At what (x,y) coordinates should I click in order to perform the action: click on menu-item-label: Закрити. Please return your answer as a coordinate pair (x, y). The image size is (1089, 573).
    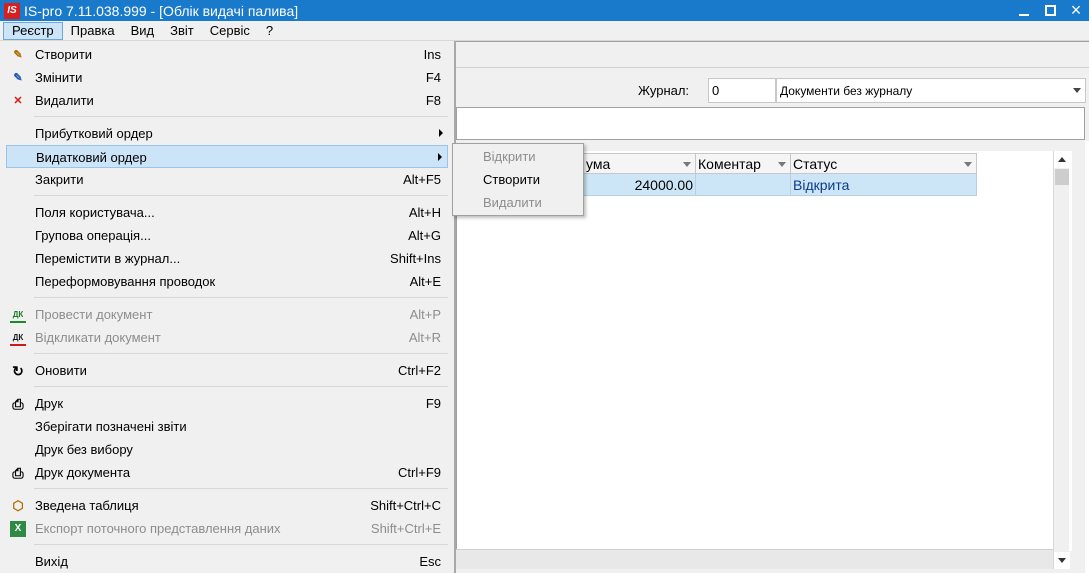
    Looking at the image, I should click on (59, 179).